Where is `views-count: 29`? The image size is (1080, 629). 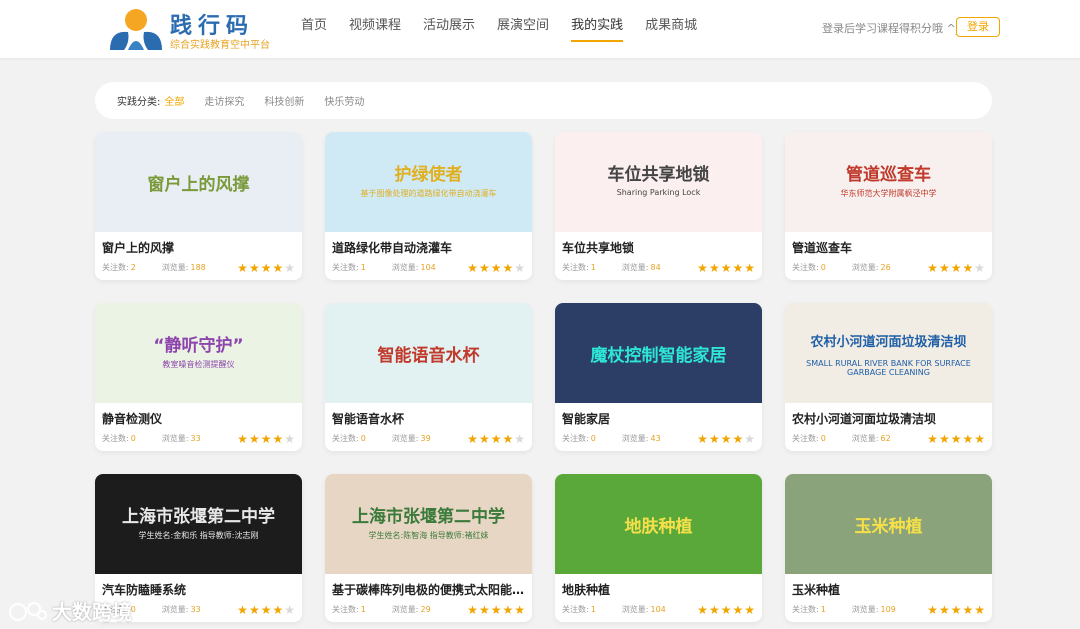 views-count: 29 is located at coordinates (425, 609).